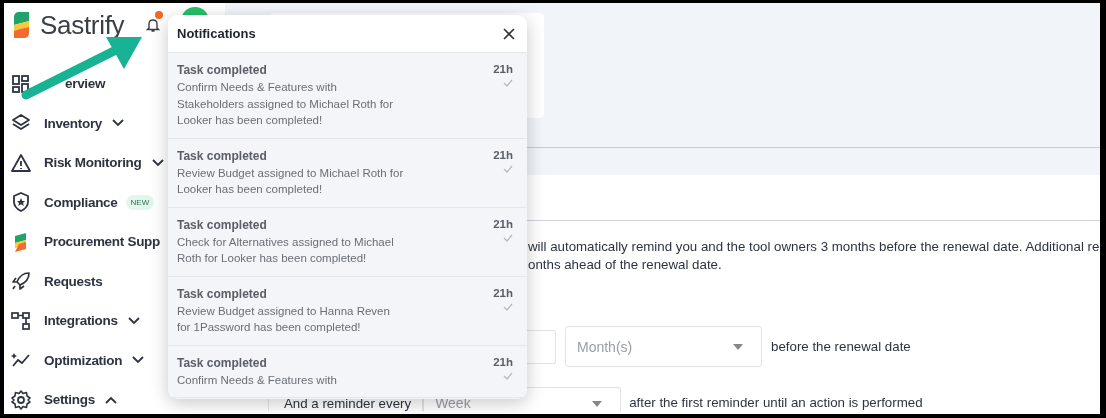  Describe the element at coordinates (102, 242) in the screenshot. I see `sidebar-item: Procurement Supp` at that location.